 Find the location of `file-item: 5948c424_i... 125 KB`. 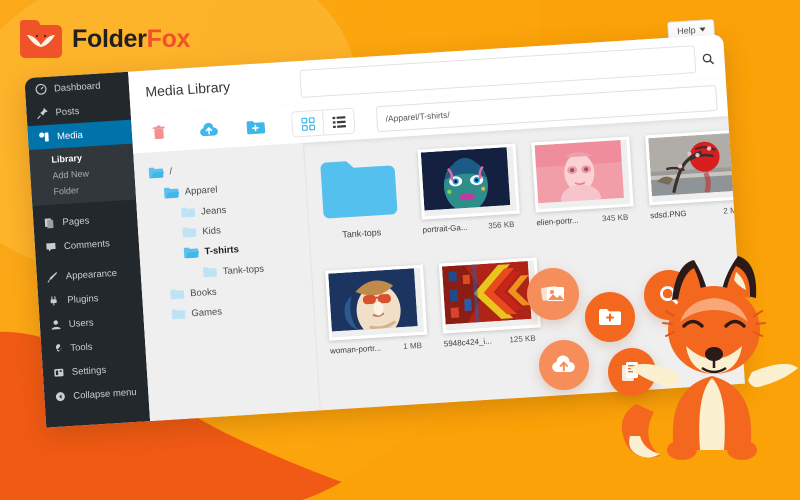

file-item: 5948c424_i... 125 KB is located at coordinates (489, 303).